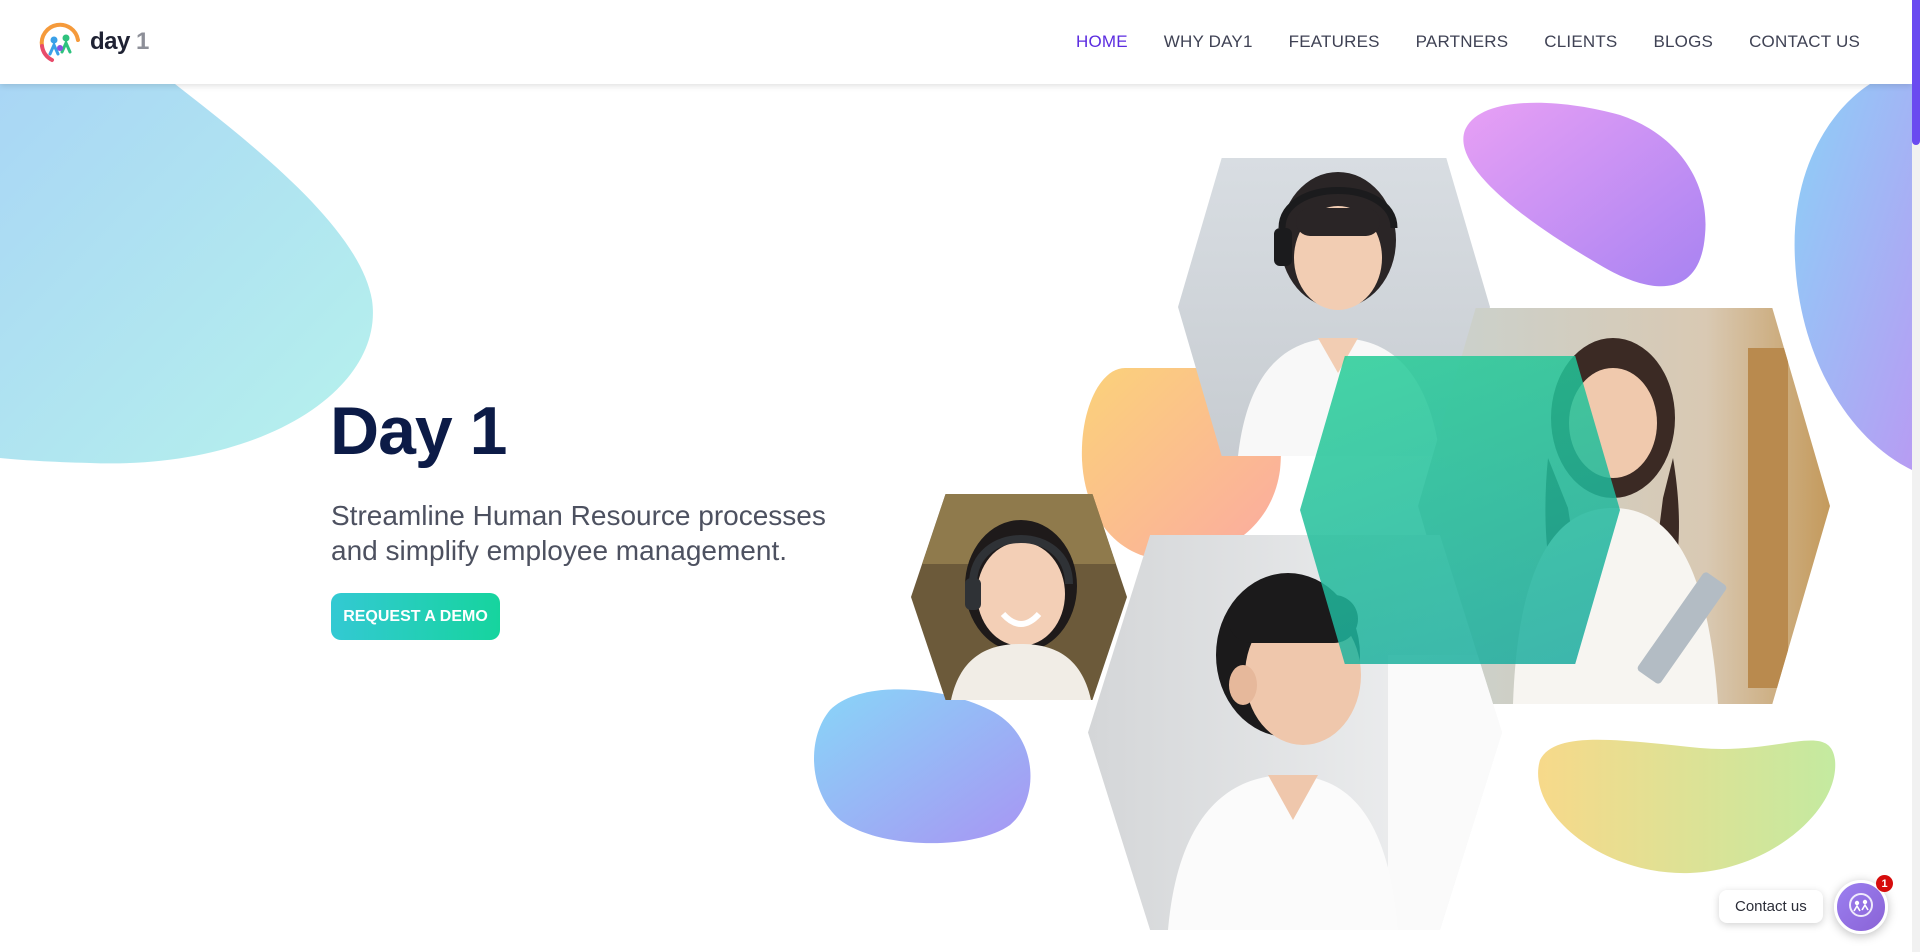  I want to click on hero-subtitle-line-1: Streamline Human Resource processes, so click(578, 515).